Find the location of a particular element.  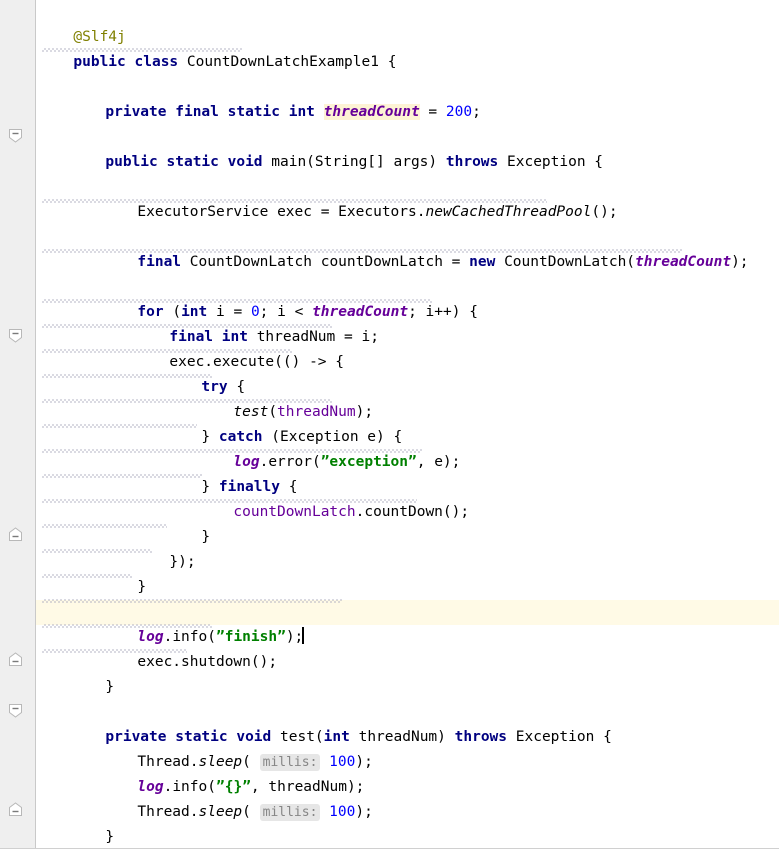

code-line: } catch (Exception e) { is located at coordinates (389, 422).